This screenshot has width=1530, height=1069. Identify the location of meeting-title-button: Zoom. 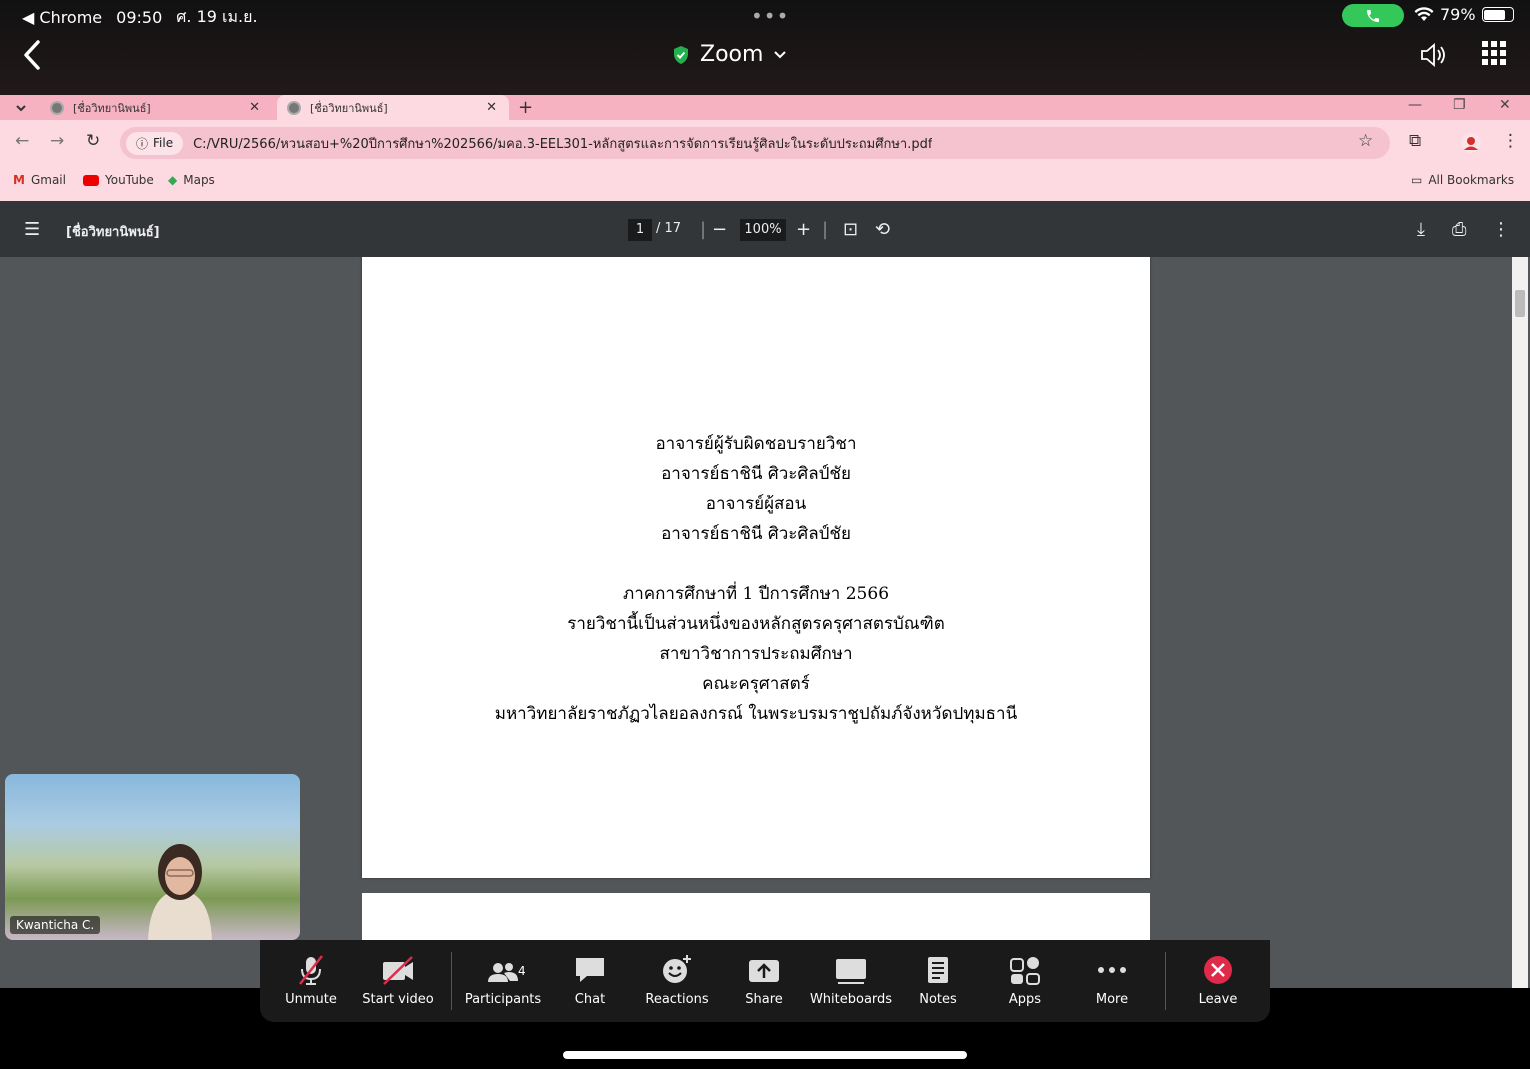
(729, 54).